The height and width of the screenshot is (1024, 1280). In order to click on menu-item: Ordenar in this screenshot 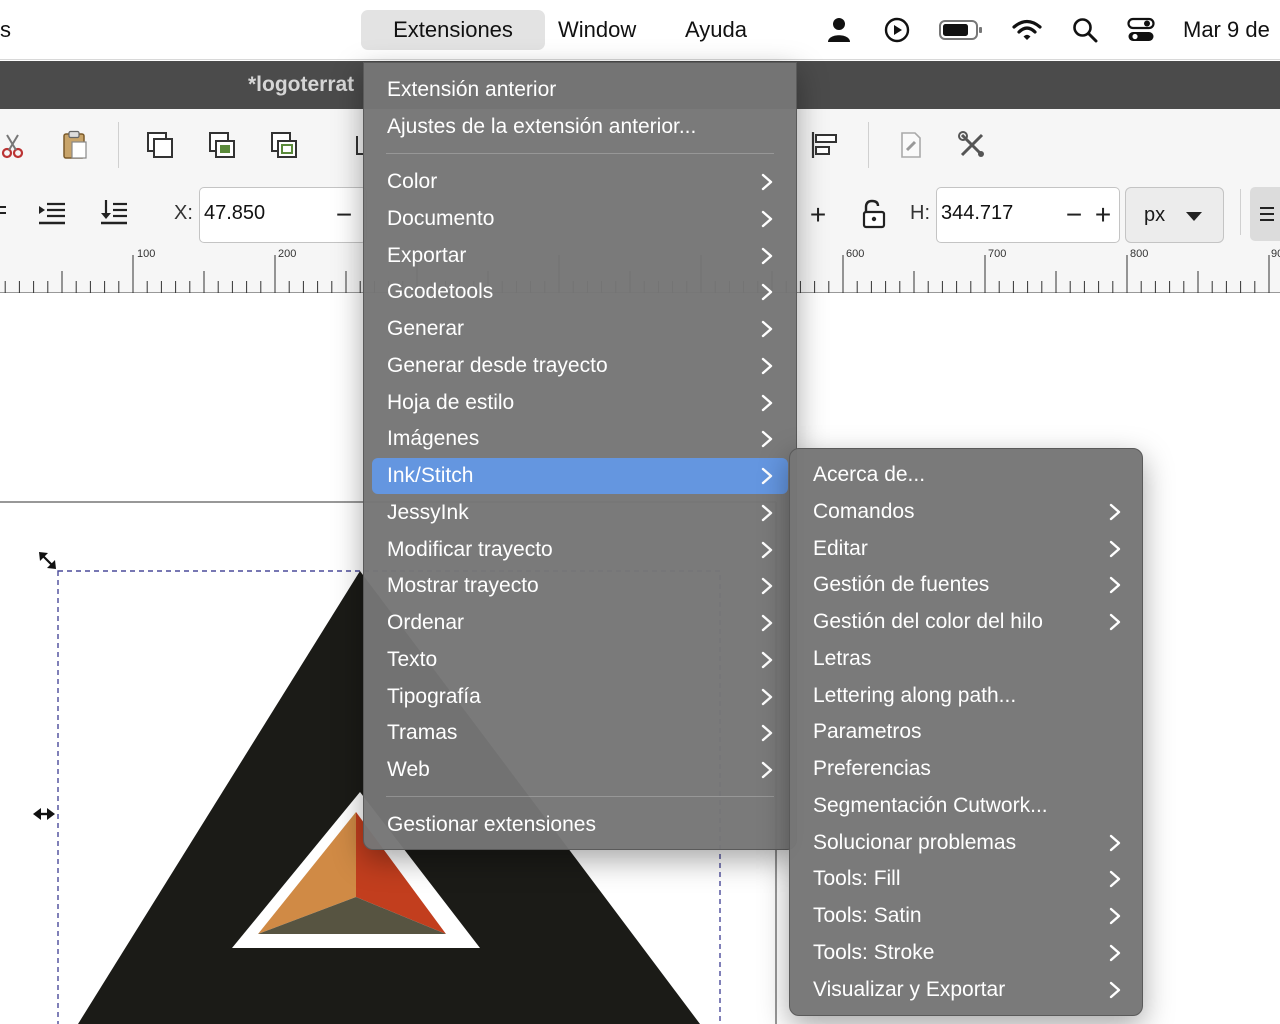, I will do `click(580, 623)`.